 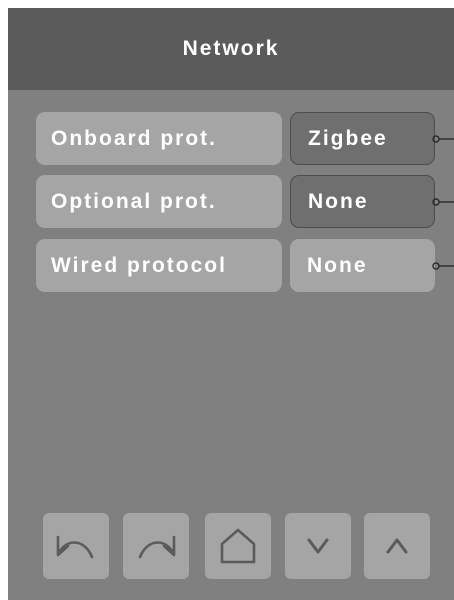 I want to click on chevron-down-icon, so click(x=318, y=546).